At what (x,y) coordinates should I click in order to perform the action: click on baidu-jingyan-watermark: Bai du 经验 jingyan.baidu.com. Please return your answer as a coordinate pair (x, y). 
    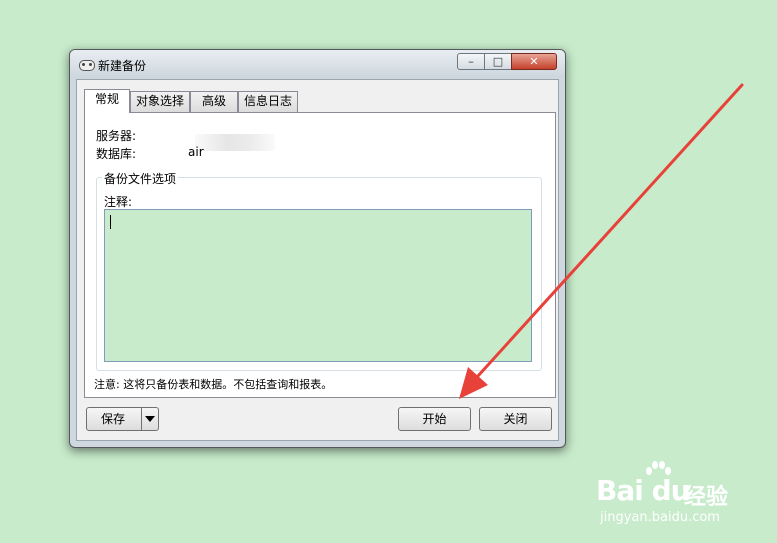
    Looking at the image, I should click on (668, 496).